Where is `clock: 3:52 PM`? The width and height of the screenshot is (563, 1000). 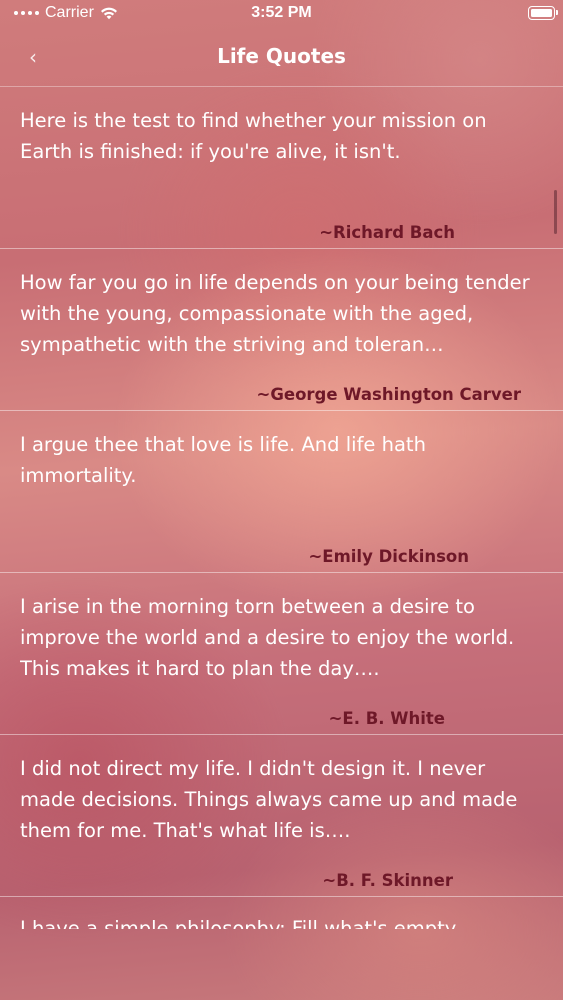
clock: 3:52 PM is located at coordinates (281, 12).